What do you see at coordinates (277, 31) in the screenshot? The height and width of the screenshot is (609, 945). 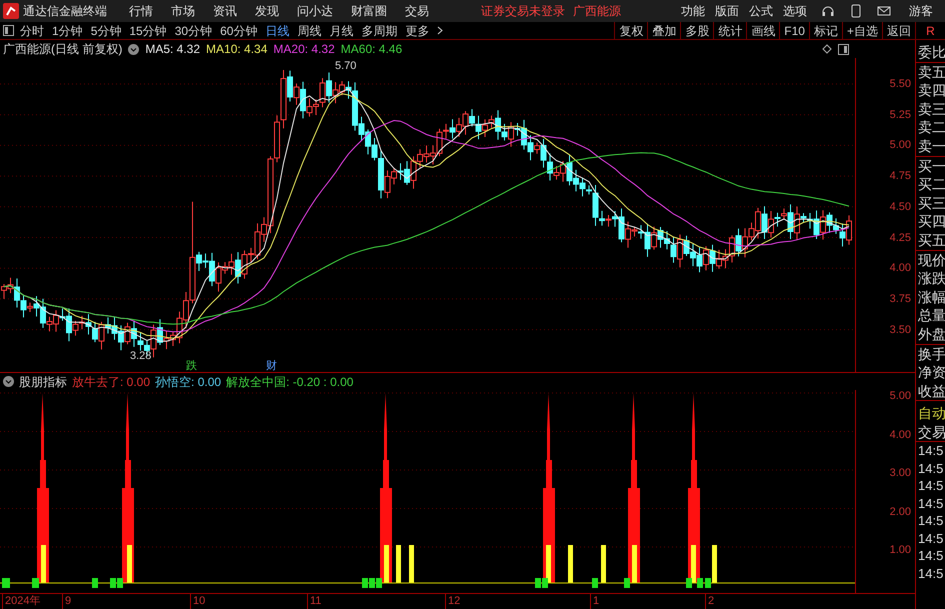 I see `period-tab: 日线` at bounding box center [277, 31].